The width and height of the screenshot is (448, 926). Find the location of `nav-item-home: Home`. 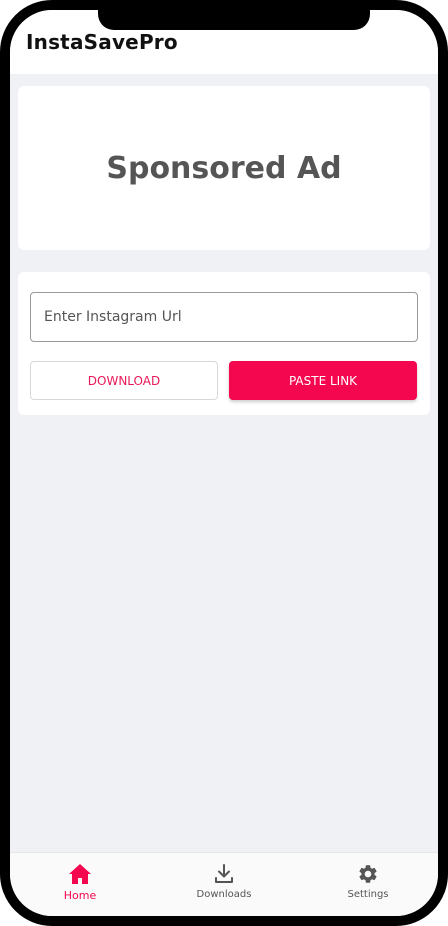

nav-item-home: Home is located at coordinates (80, 882).